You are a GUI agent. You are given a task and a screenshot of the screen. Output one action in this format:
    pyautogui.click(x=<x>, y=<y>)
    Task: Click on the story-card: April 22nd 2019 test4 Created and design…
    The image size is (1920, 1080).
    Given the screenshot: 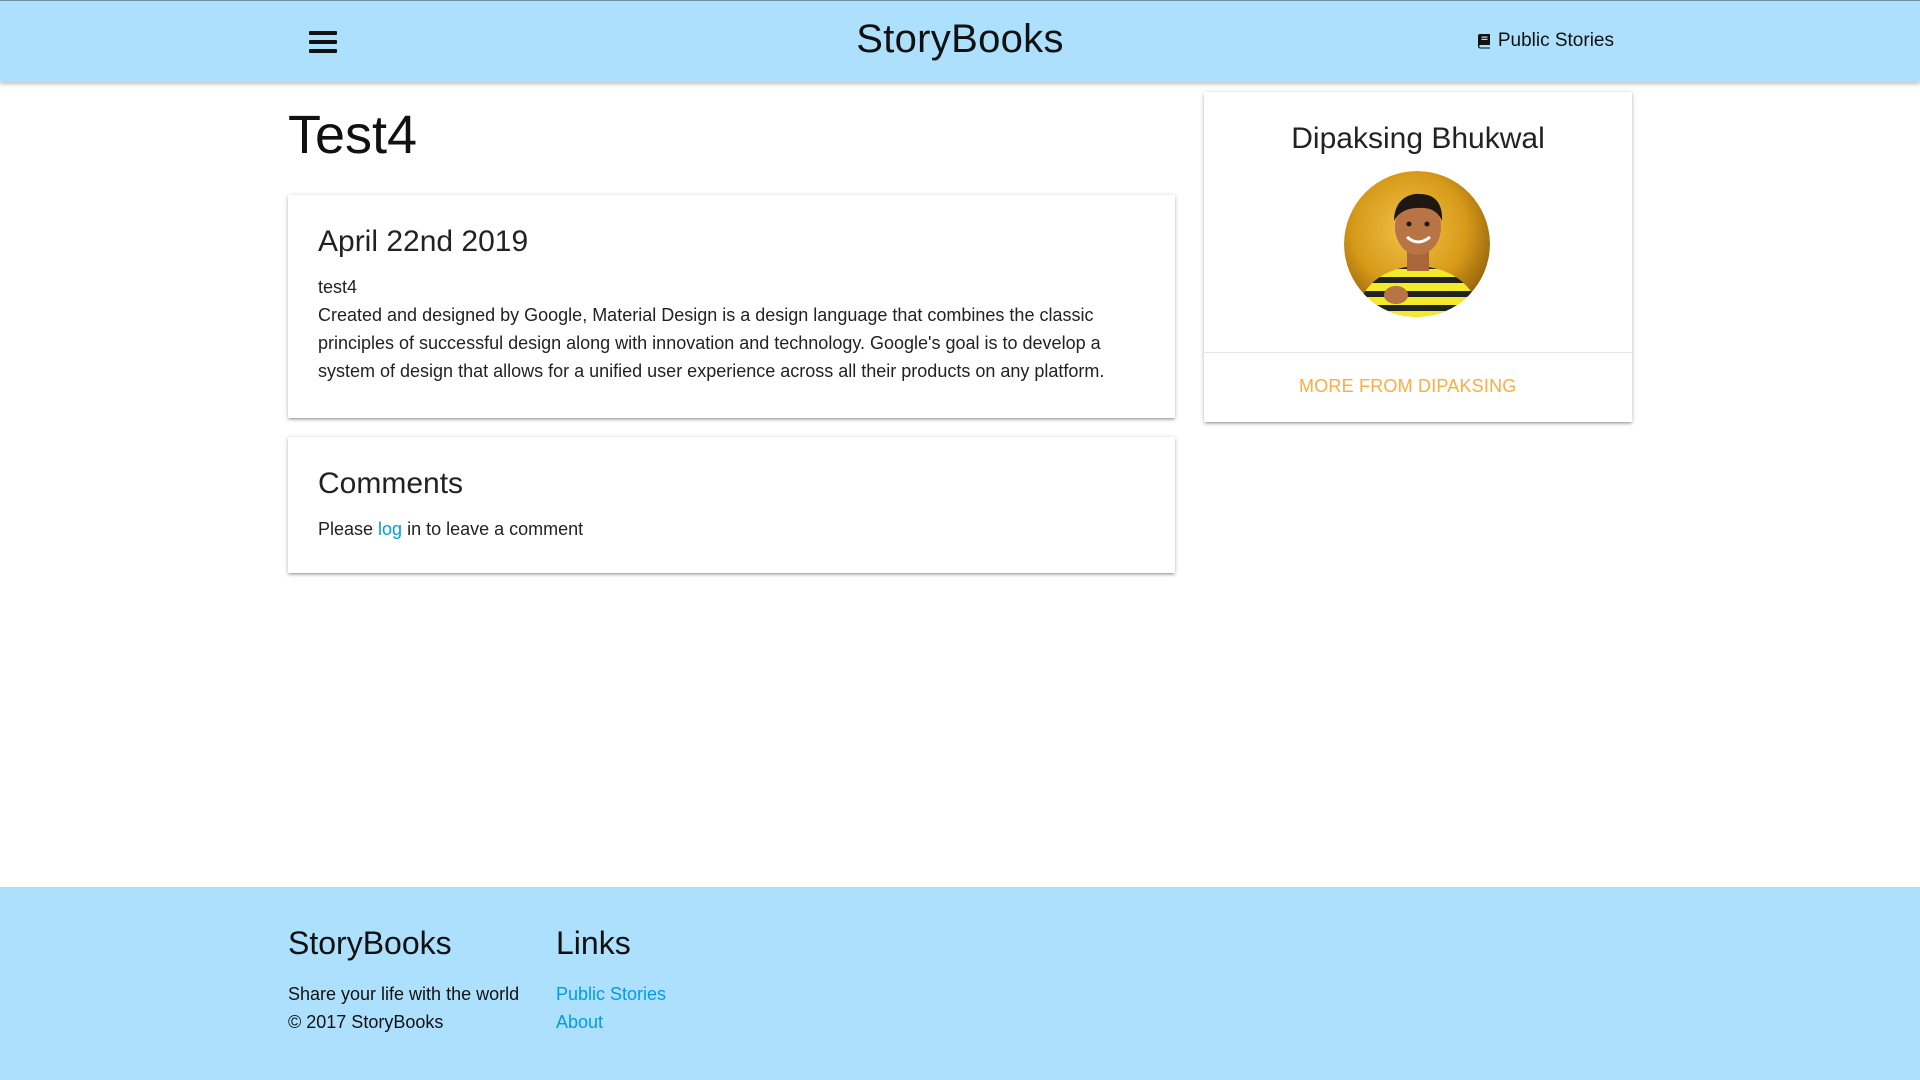 What is the action you would take?
    pyautogui.click(x=731, y=306)
    